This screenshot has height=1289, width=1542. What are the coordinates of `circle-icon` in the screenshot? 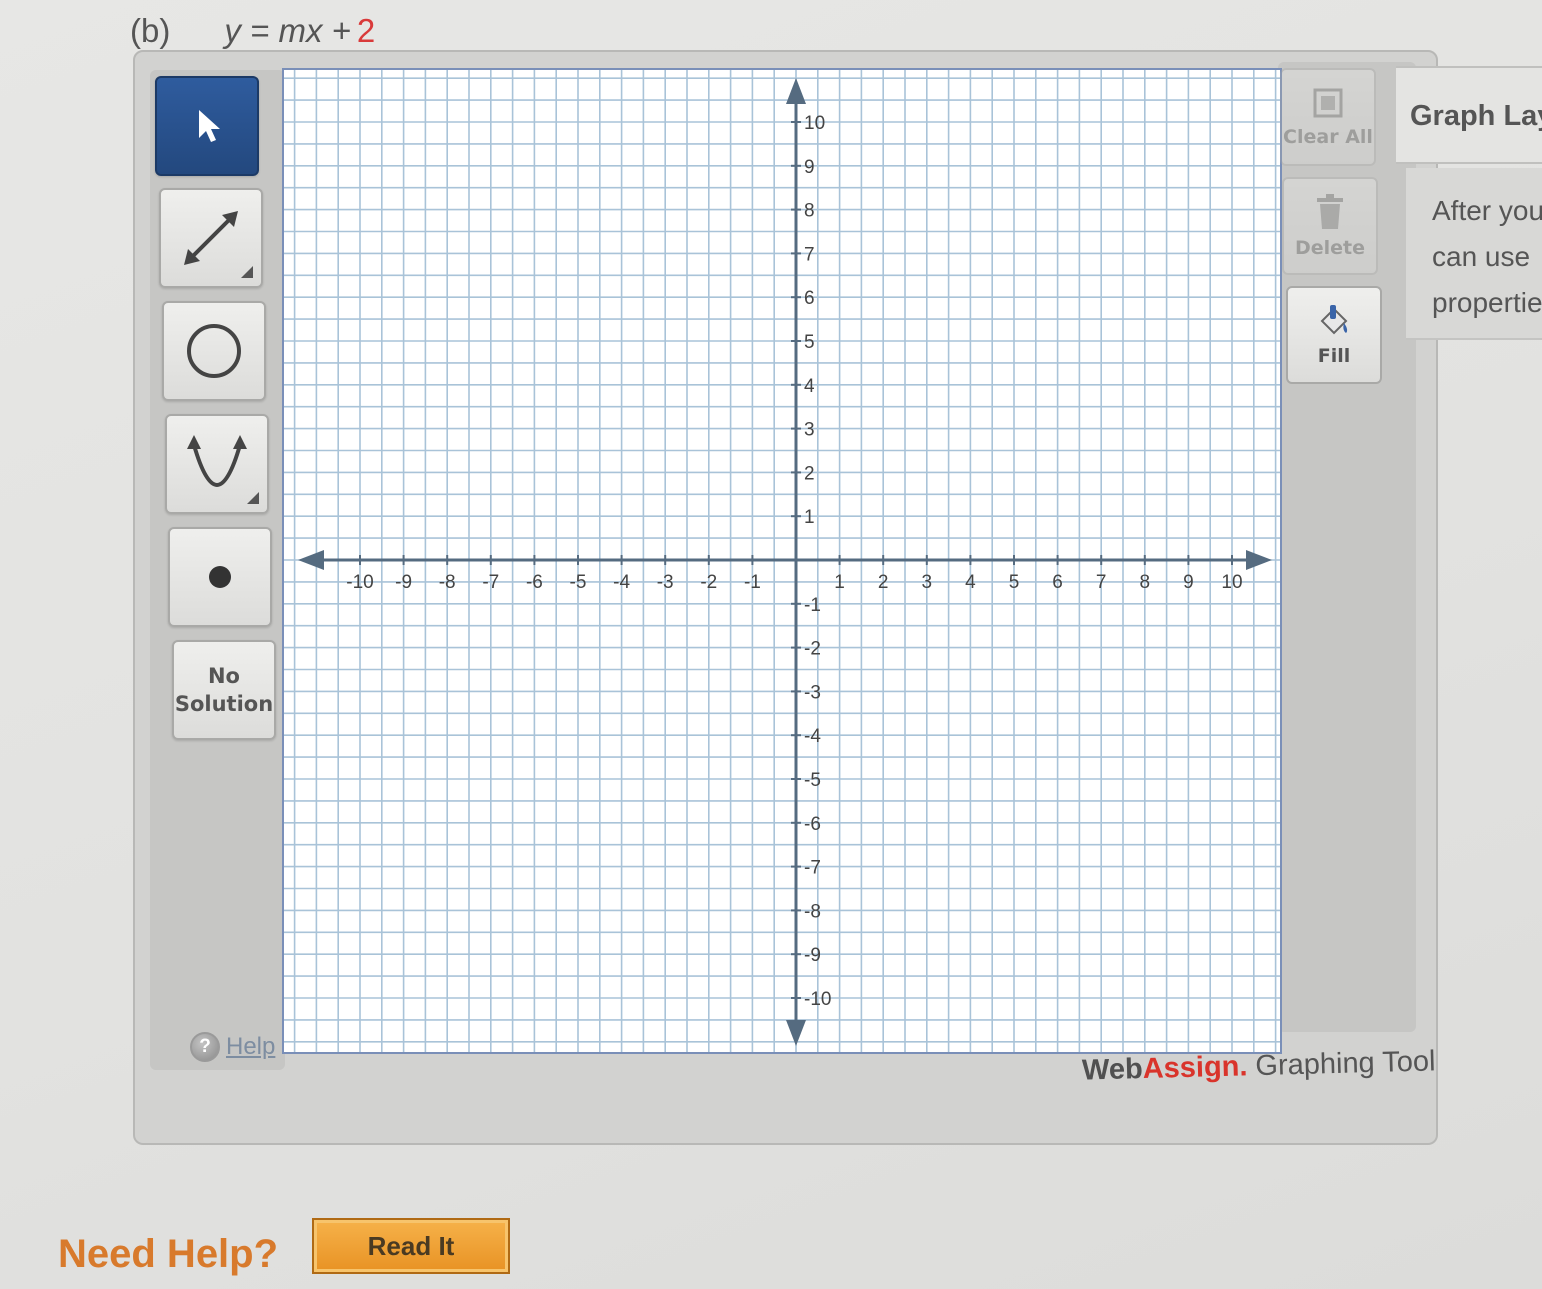 It's located at (214, 351).